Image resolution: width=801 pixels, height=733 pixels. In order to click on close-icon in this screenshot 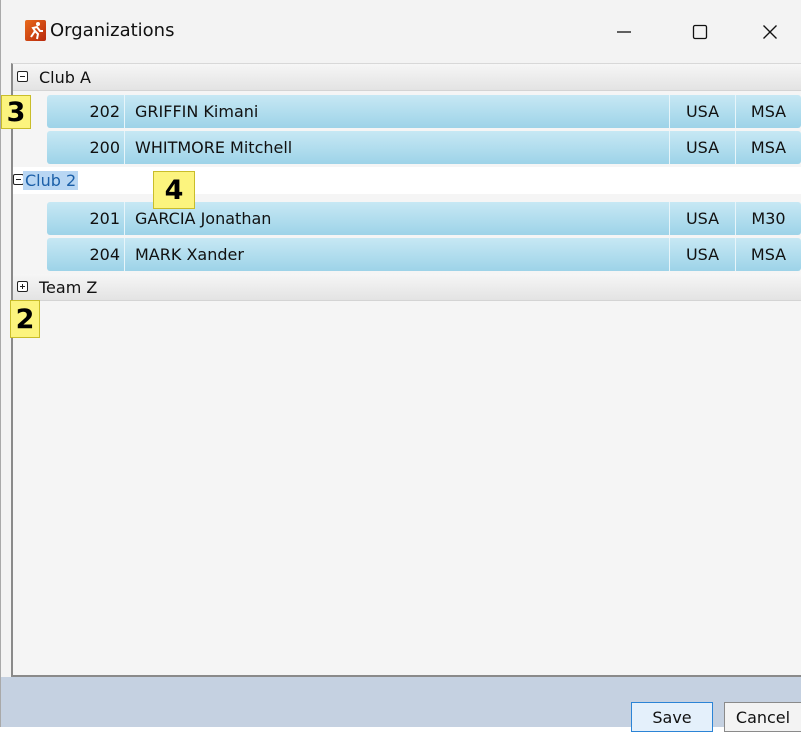, I will do `click(770, 32)`.